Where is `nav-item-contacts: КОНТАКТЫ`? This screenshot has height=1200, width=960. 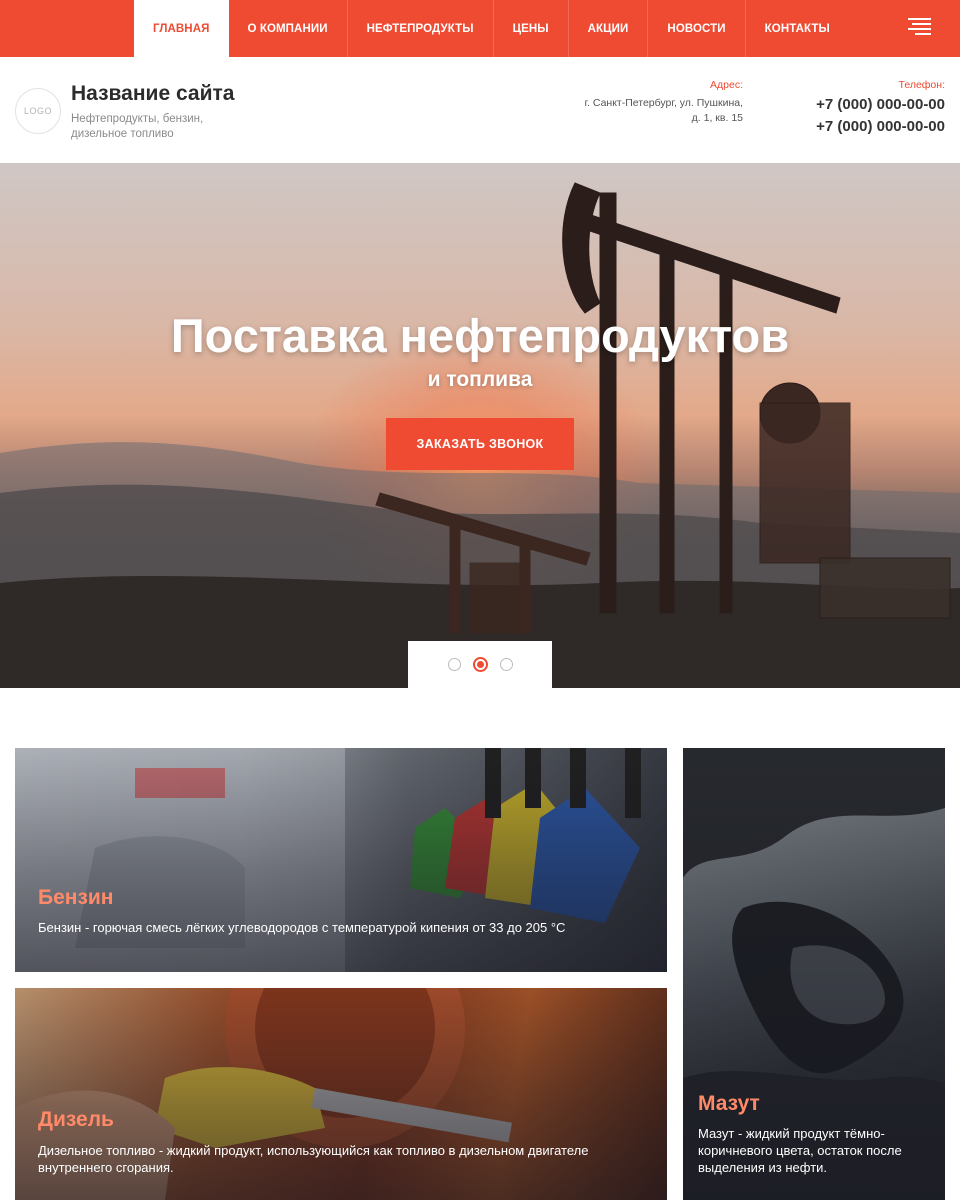 nav-item-contacts: КОНТАКТЫ is located at coordinates (797, 28).